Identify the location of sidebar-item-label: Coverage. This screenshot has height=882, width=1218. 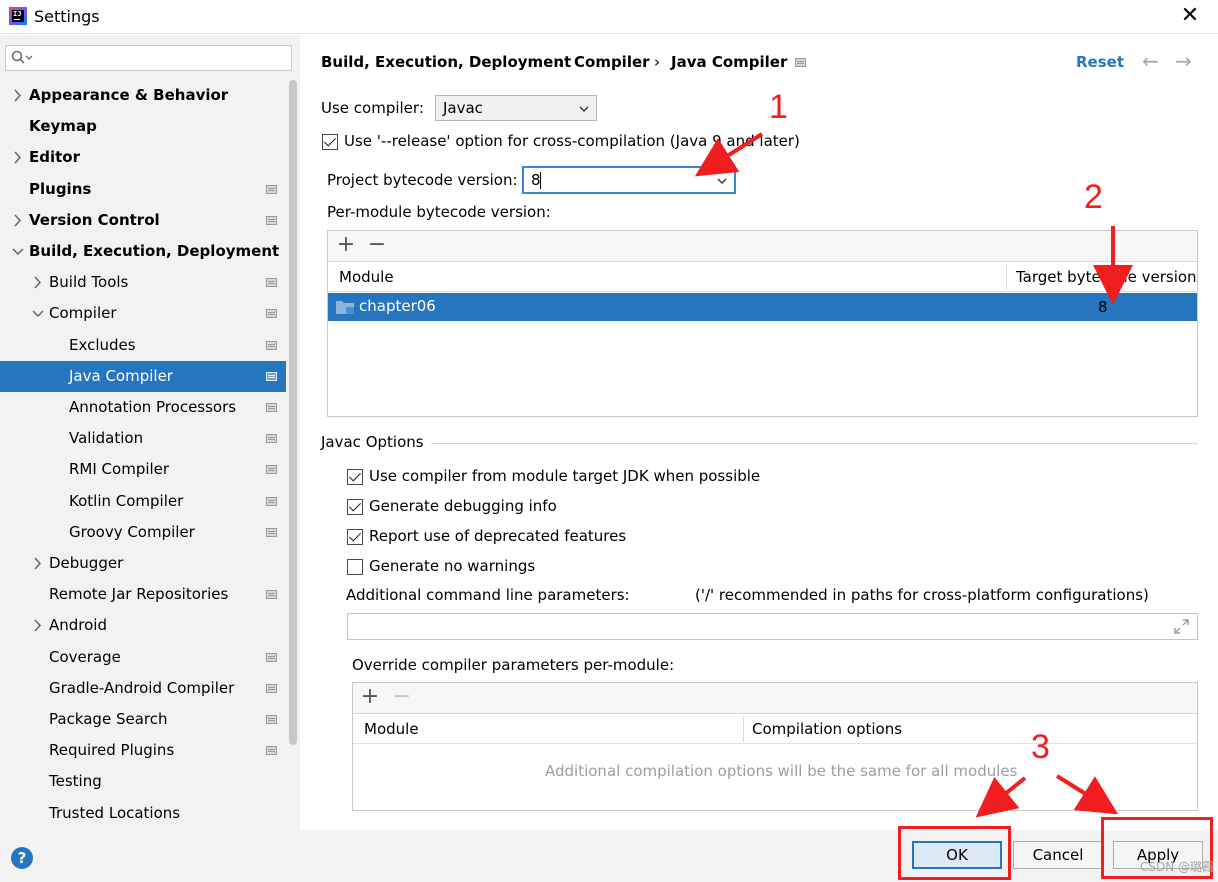
(85, 656).